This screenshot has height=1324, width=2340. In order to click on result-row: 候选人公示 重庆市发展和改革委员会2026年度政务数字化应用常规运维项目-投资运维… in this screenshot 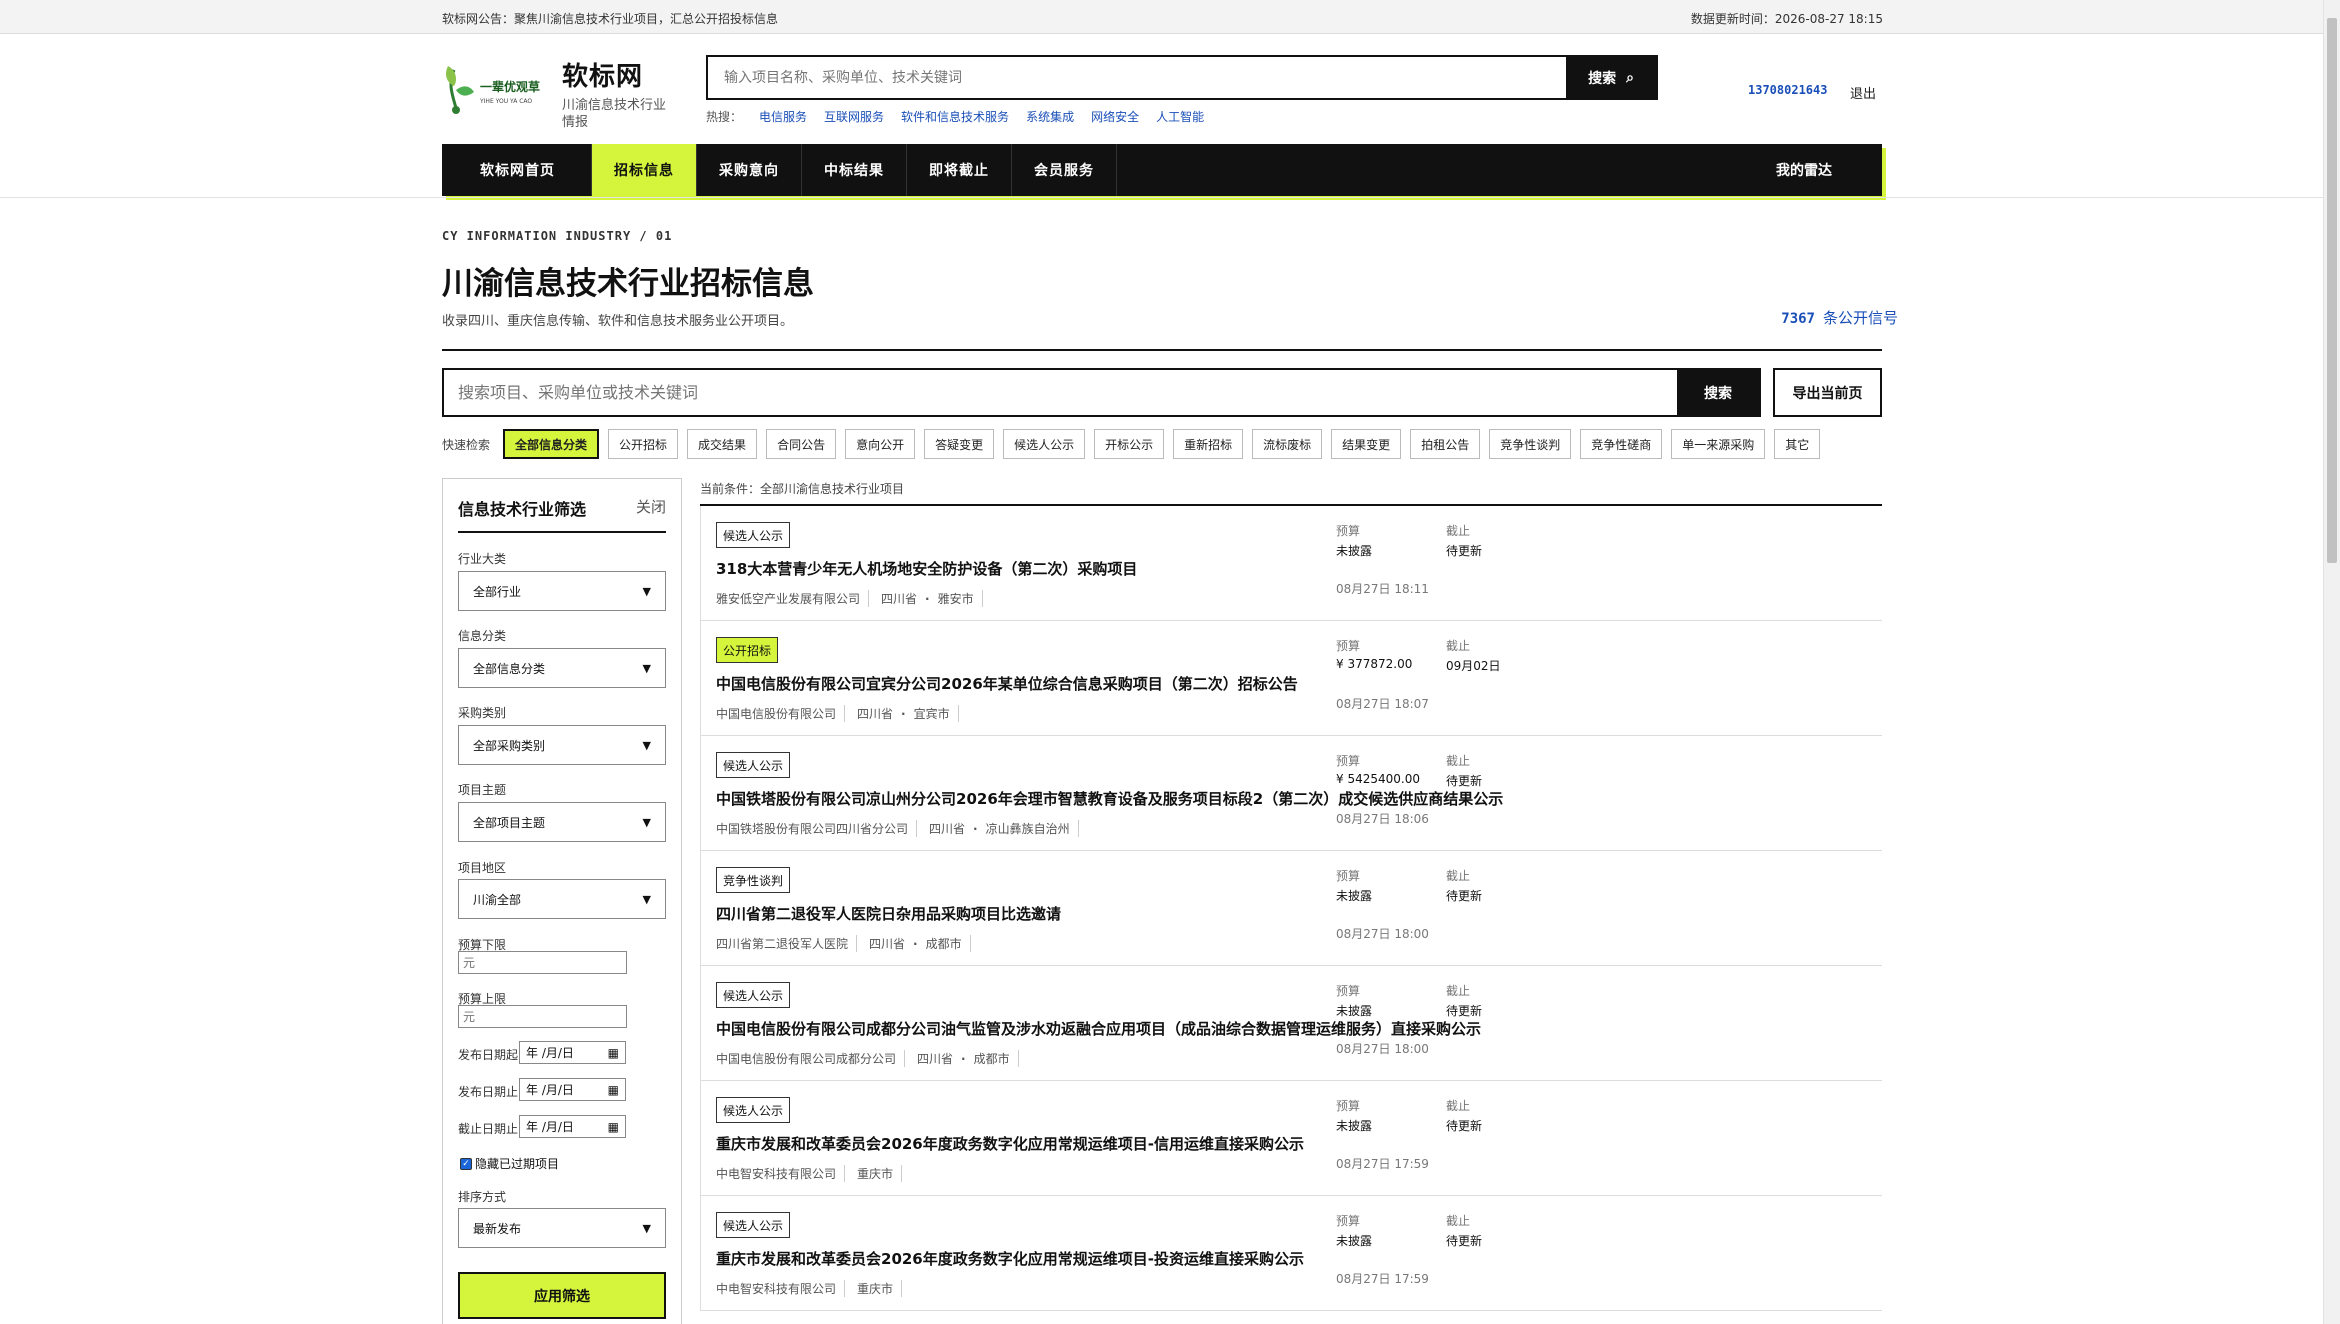, I will do `click(1291, 1253)`.